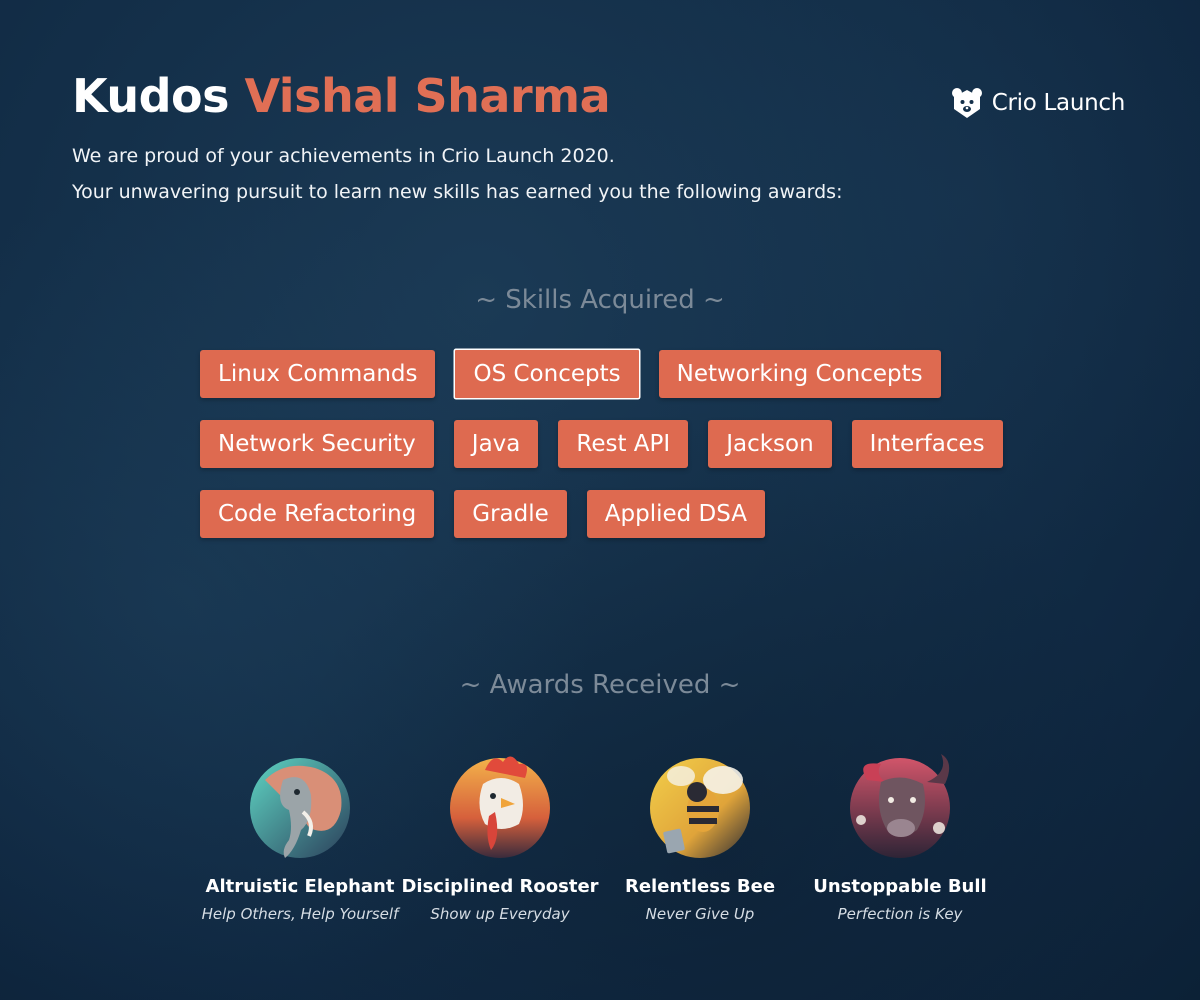 The width and height of the screenshot is (1200, 1000). What do you see at coordinates (510, 514) in the screenshot?
I see `skill-chip: Gradle` at bounding box center [510, 514].